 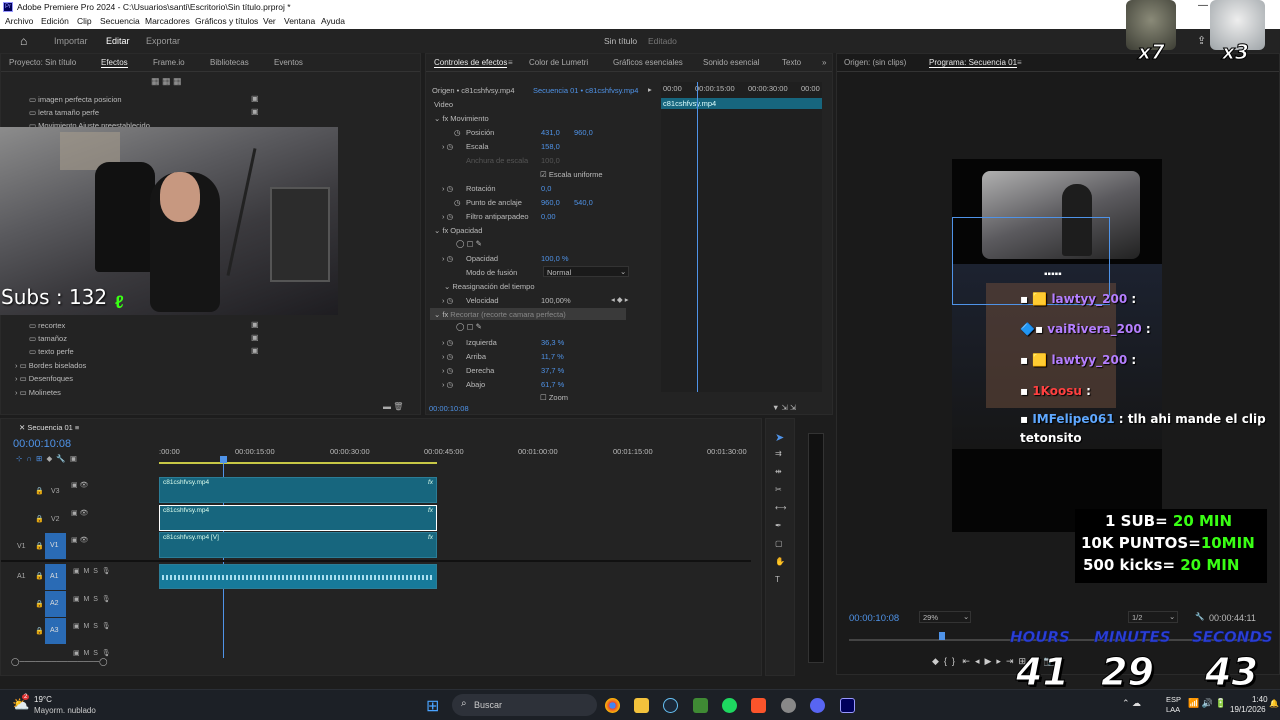 What do you see at coordinates (47, 325) in the screenshot?
I see `list-item: ▭ recortex` at bounding box center [47, 325].